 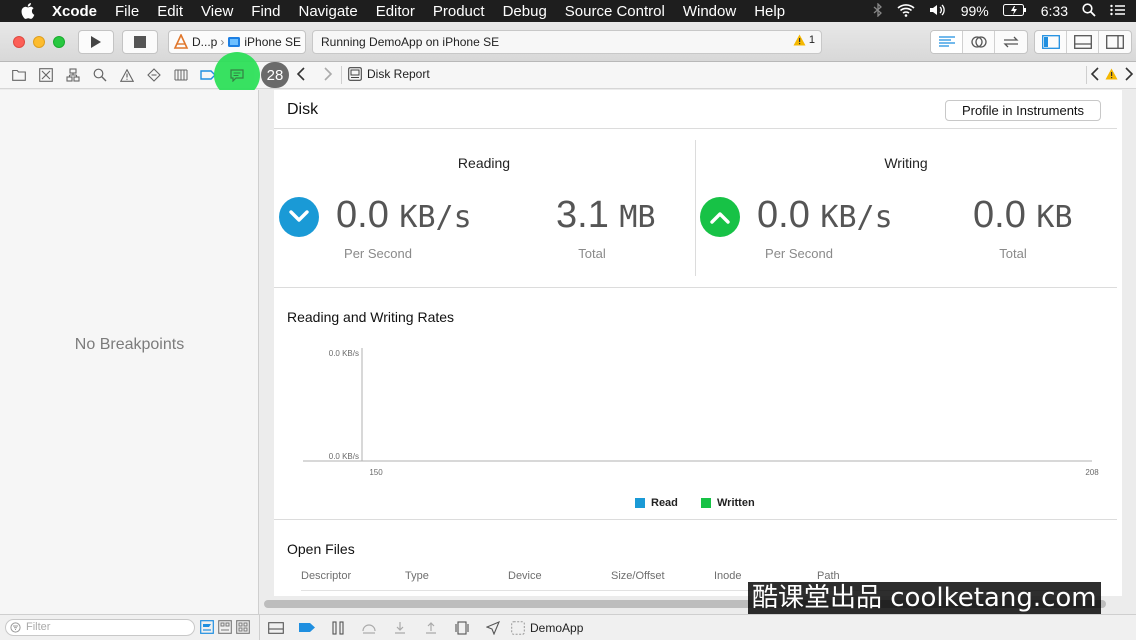 What do you see at coordinates (46, 75) in the screenshot?
I see `source-control-navigator-tab` at bounding box center [46, 75].